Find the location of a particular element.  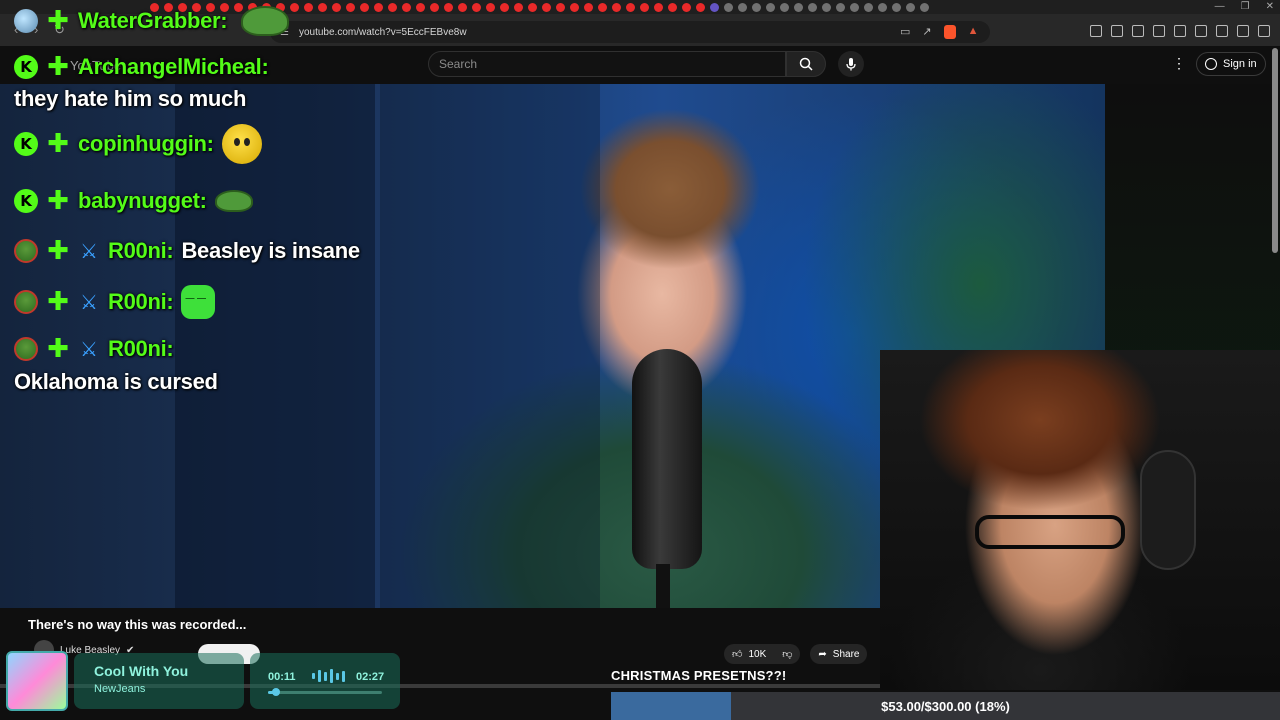

wallet-icon is located at coordinates (1201, 31).